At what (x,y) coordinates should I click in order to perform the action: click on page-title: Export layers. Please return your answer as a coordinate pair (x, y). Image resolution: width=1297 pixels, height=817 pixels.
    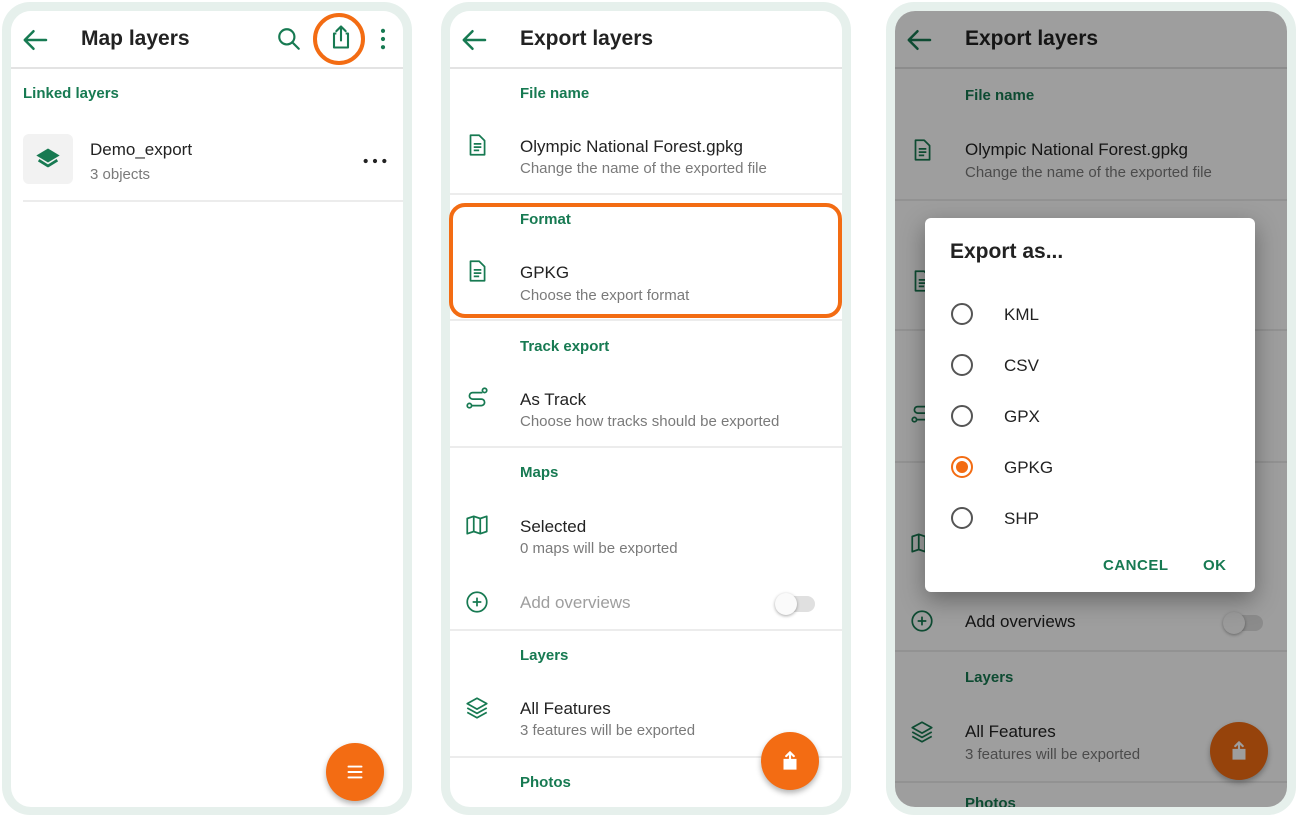
    Looking at the image, I should click on (587, 38).